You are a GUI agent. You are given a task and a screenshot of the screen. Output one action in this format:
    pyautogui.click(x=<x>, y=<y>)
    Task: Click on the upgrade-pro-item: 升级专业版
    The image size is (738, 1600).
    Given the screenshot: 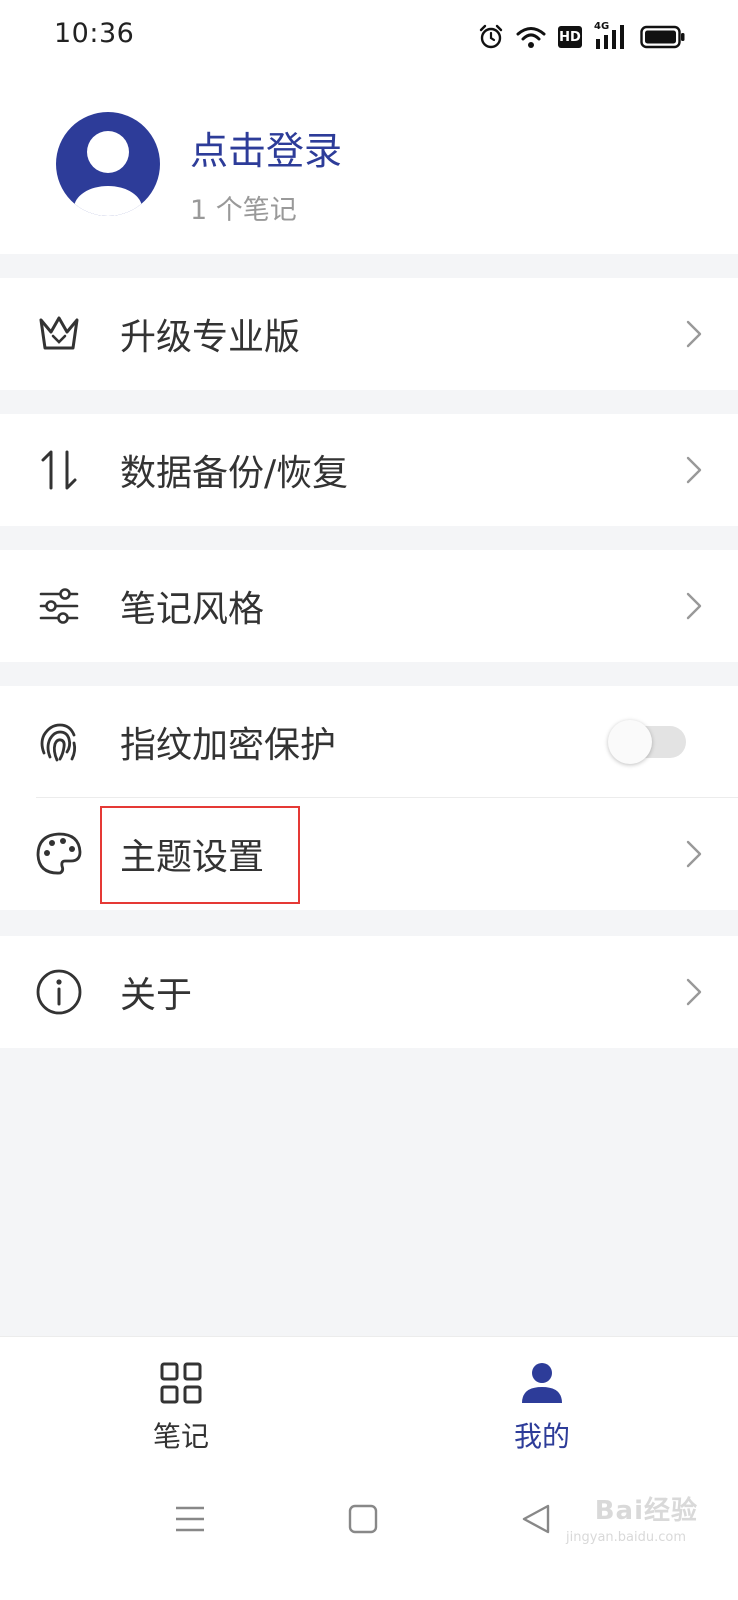 What is the action you would take?
    pyautogui.click(x=369, y=334)
    